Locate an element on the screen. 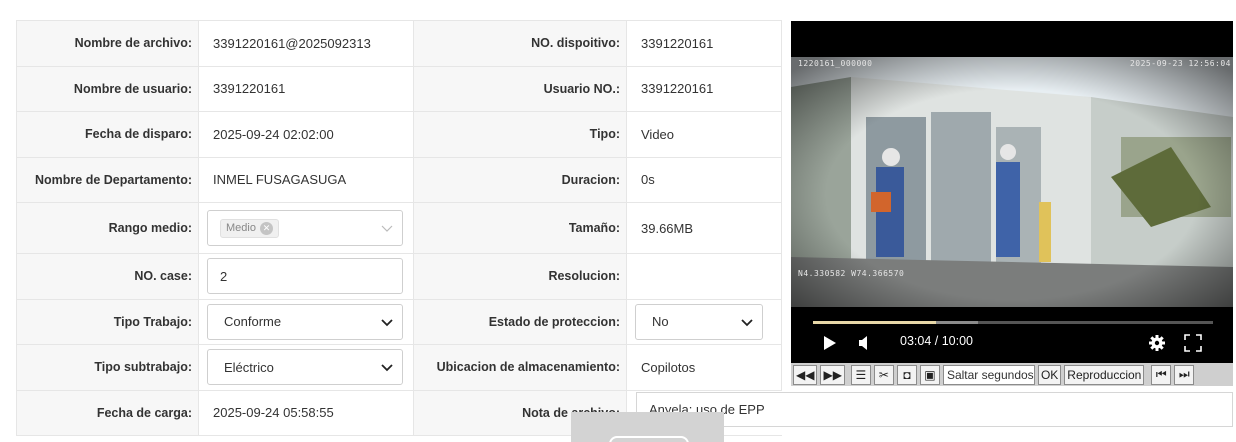 Image resolution: width=1236 pixels, height=442 pixels. list-icon: ☰ is located at coordinates (860, 374).